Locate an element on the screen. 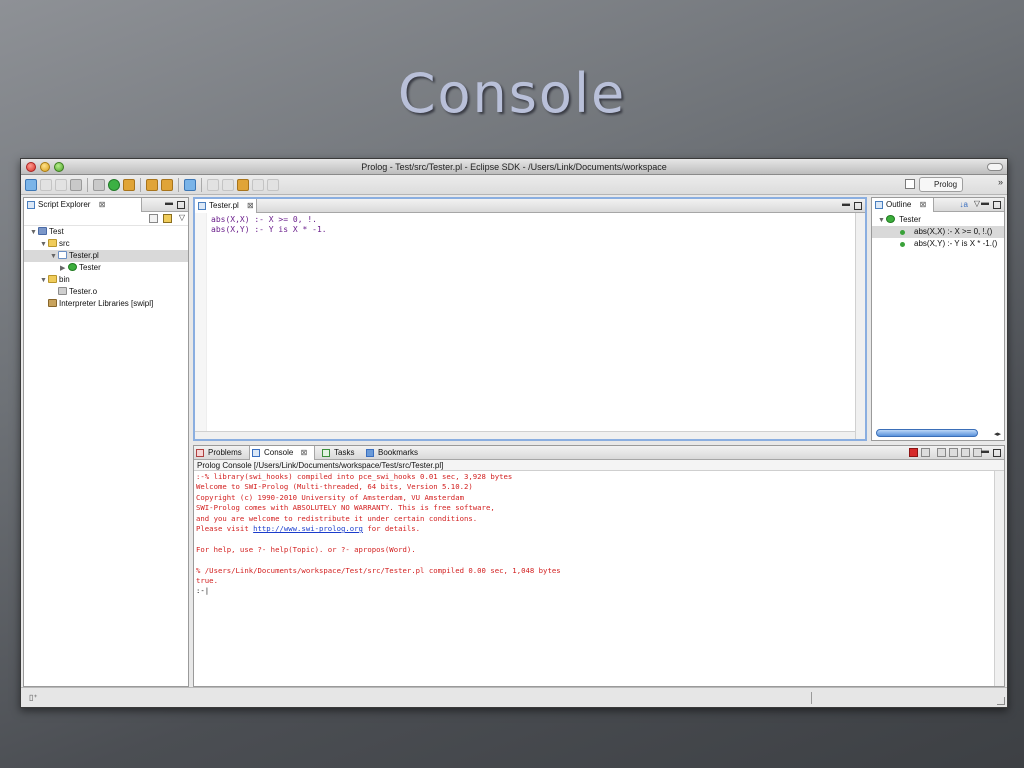  save-icon is located at coordinates (46, 184).